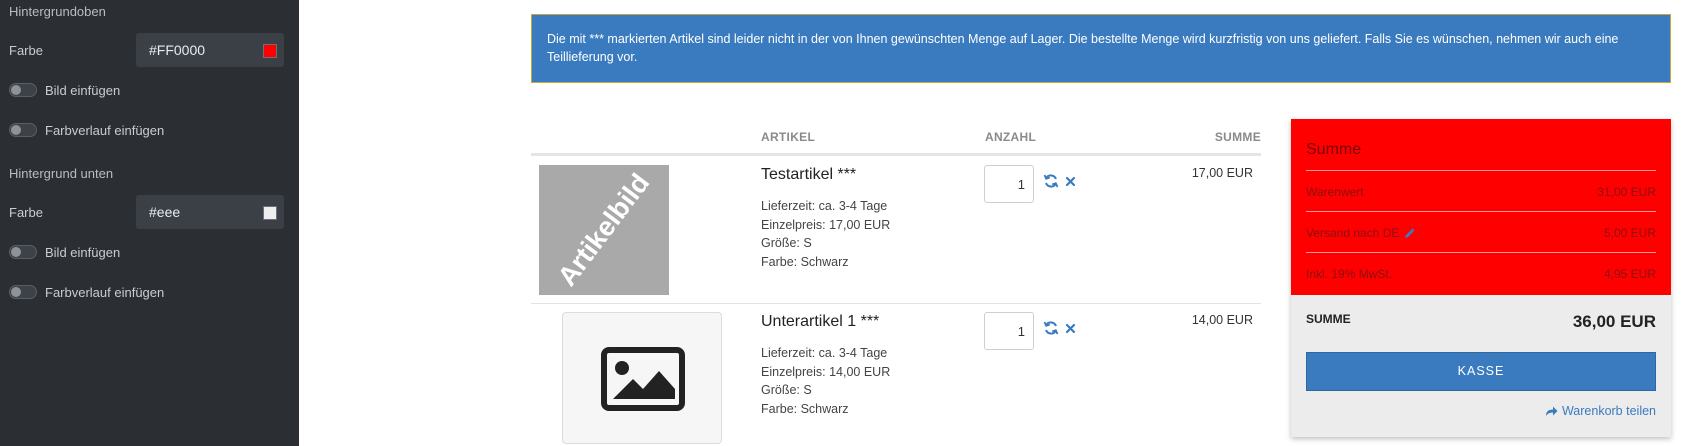 The height and width of the screenshot is (446, 1682). What do you see at coordinates (1614, 321) in the screenshot?
I see `total-value: 36,00 EUR` at bounding box center [1614, 321].